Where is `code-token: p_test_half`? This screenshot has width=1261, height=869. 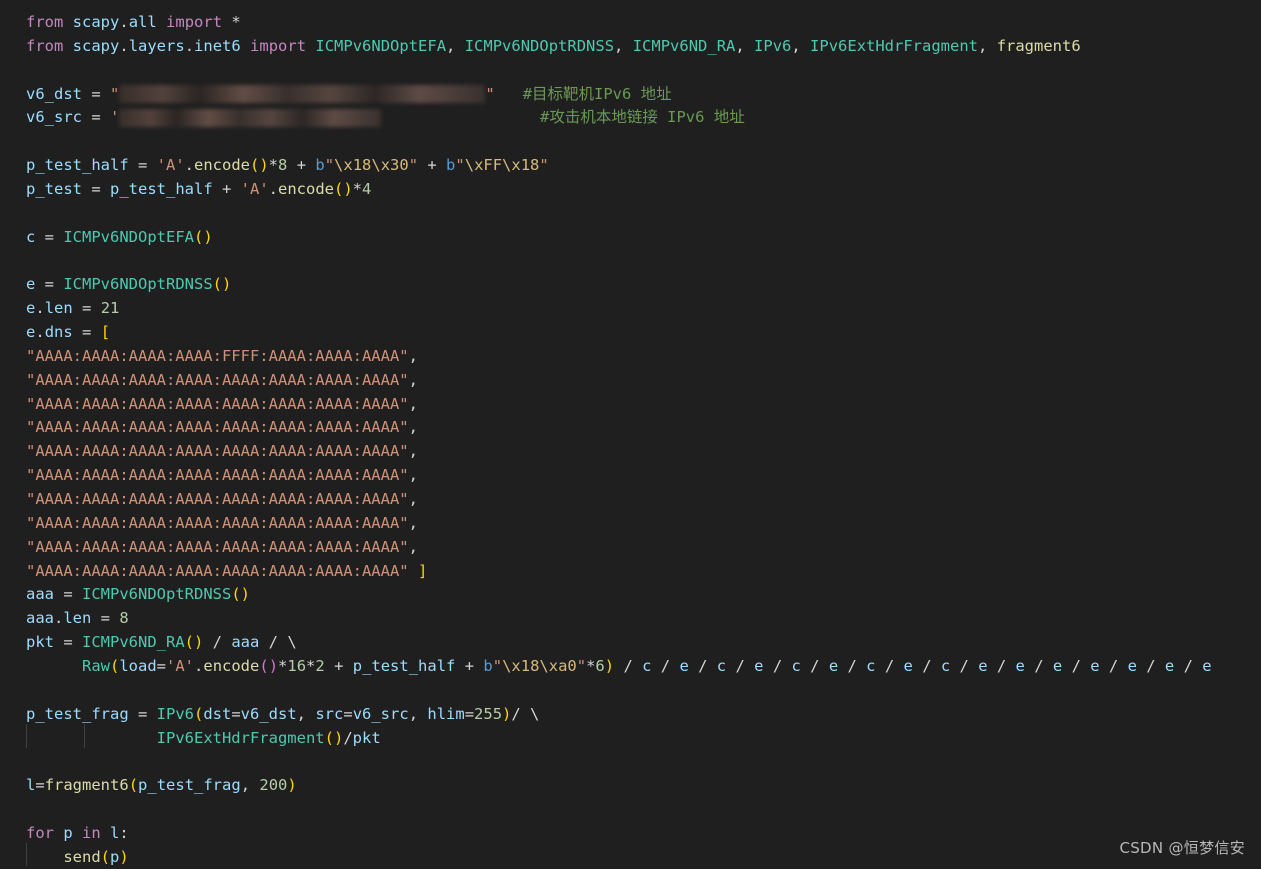 code-token: p_test_half is located at coordinates (161, 188).